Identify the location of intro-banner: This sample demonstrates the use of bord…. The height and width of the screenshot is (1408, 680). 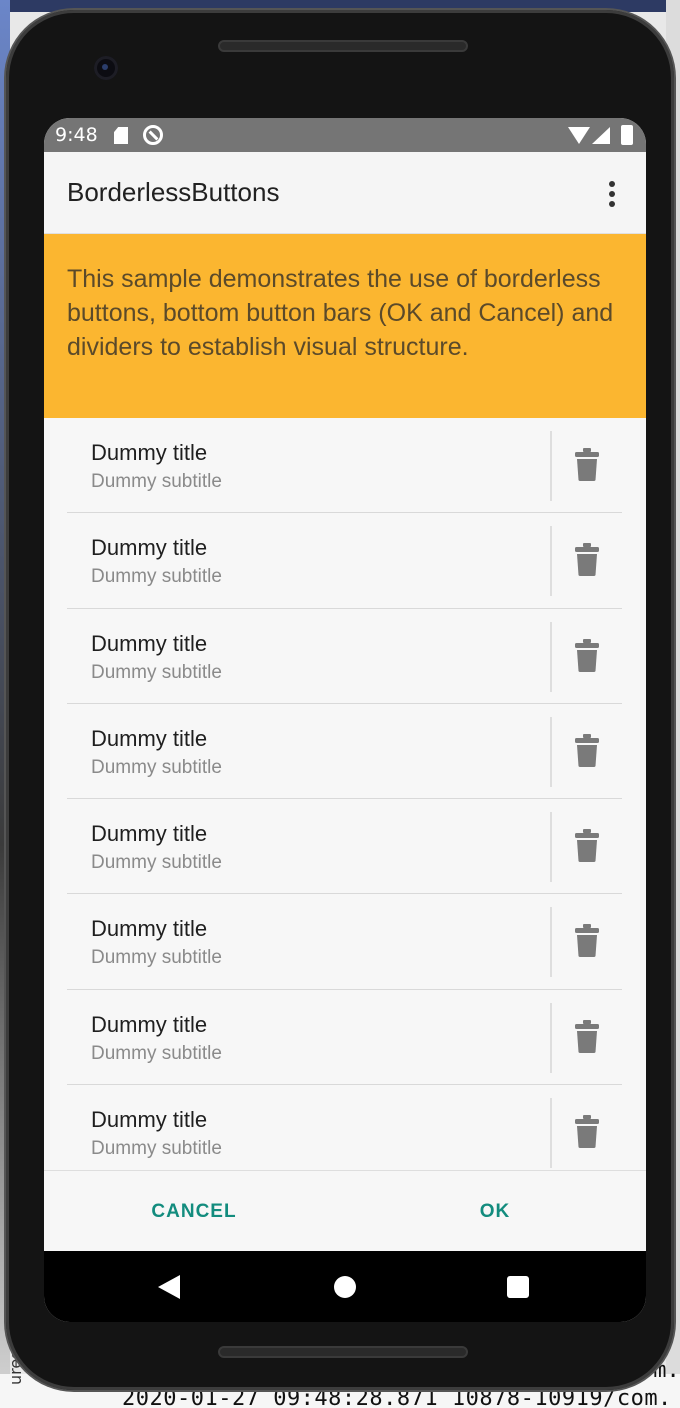
(345, 326).